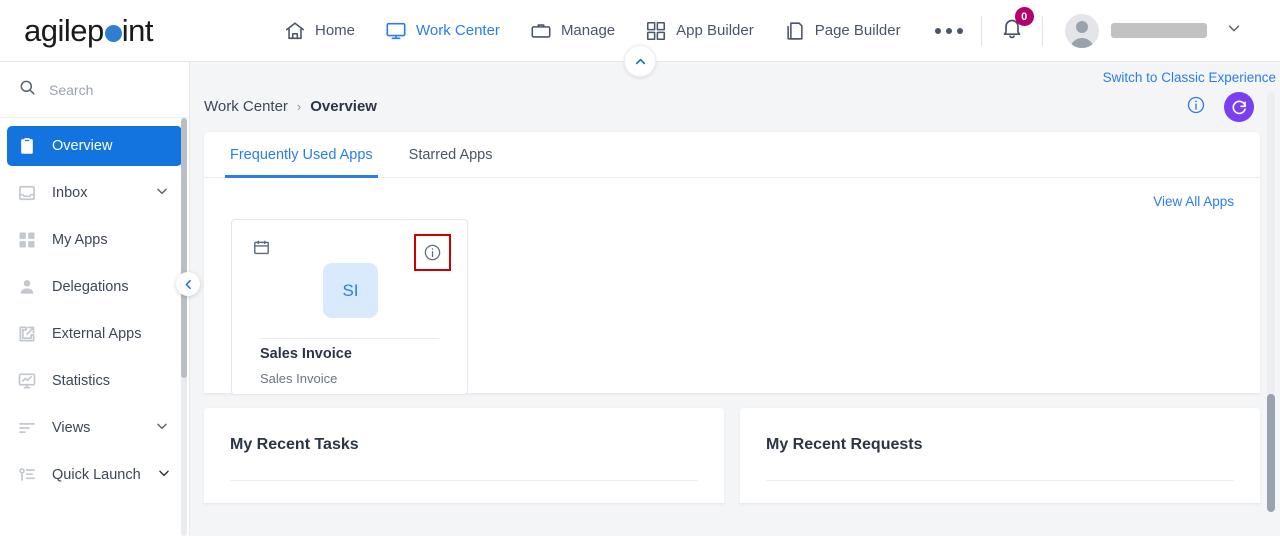 The height and width of the screenshot is (536, 1280). What do you see at coordinates (732, 193) in the screenshot?
I see `view-all-apps-link: View All Apps` at bounding box center [732, 193].